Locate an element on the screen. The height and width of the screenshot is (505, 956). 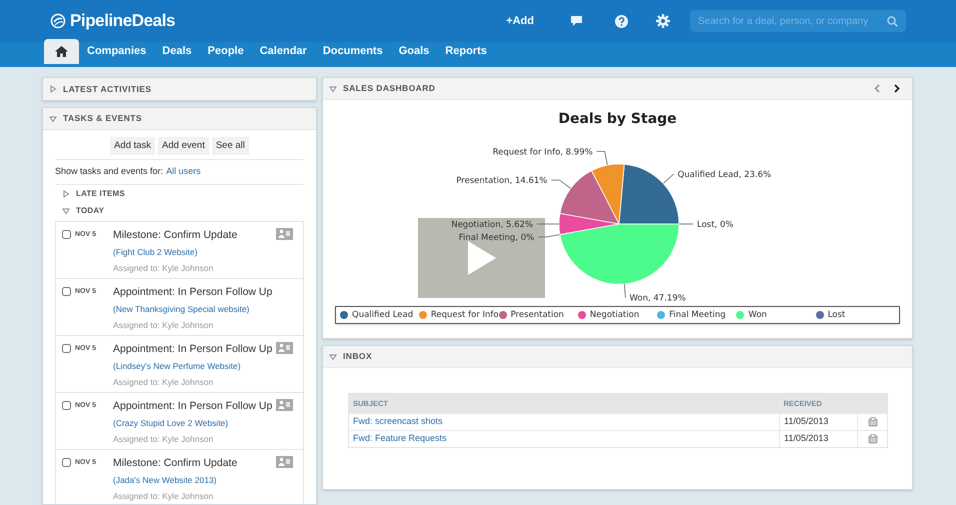
search-icon is located at coordinates (892, 21).